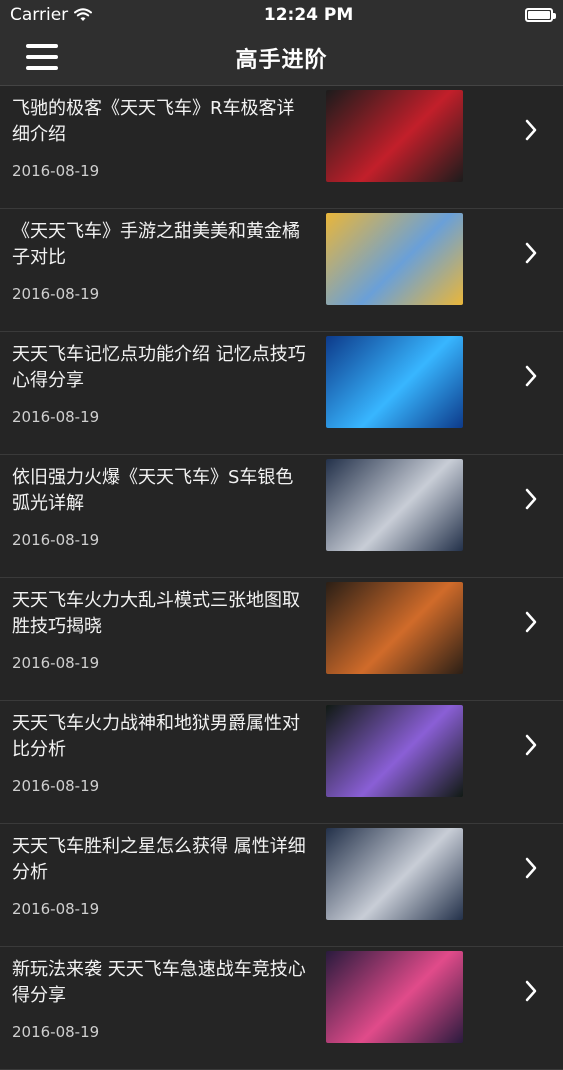 This screenshot has width=563, height=1070. I want to click on status-left: Carrier, so click(51, 15).